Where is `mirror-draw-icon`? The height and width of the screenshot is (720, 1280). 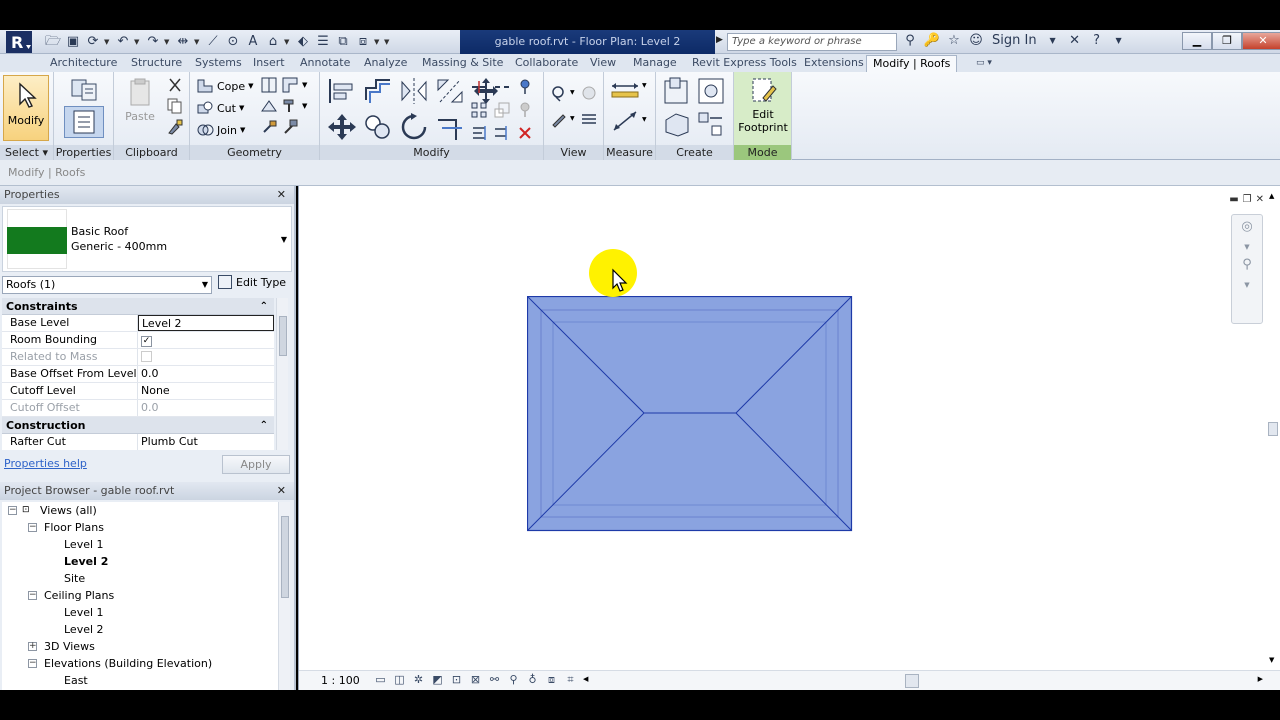
mirror-draw-icon is located at coordinates (450, 91).